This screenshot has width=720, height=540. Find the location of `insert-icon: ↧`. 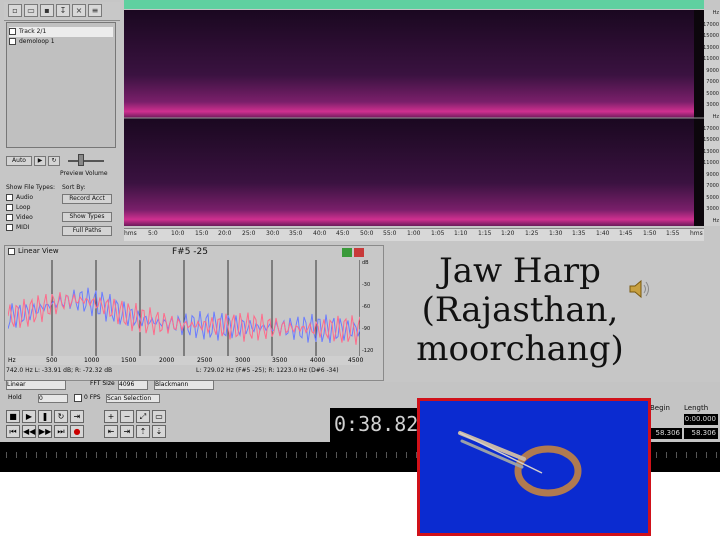

insert-icon: ↧ is located at coordinates (63, 10).